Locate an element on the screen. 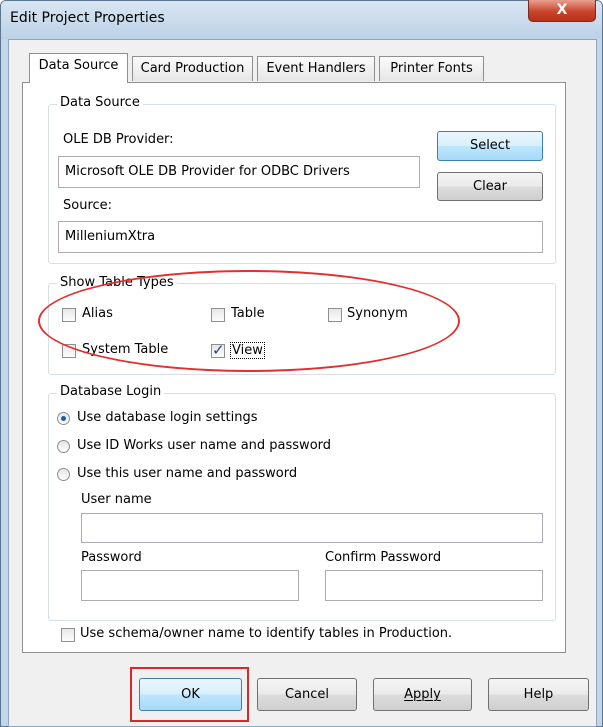 The height and width of the screenshot is (727, 603). use-id-works-label: Use ID Works user name and password is located at coordinates (204, 445).